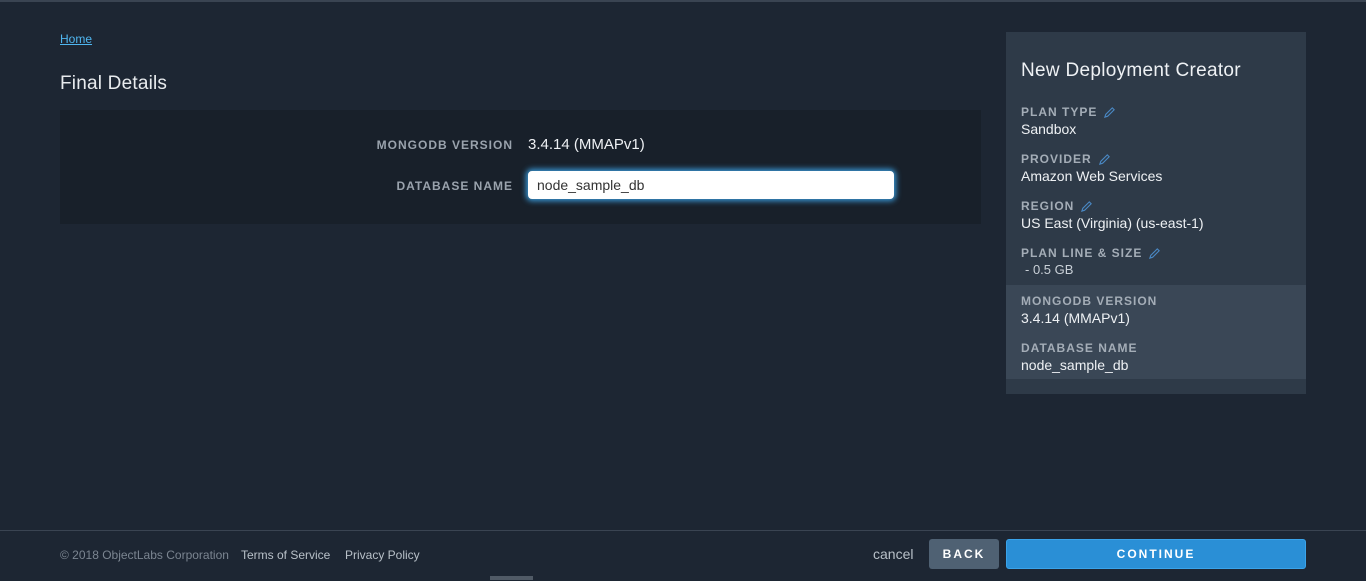  Describe the element at coordinates (1092, 176) in the screenshot. I see `summary-value: Amazon Web Services` at that location.